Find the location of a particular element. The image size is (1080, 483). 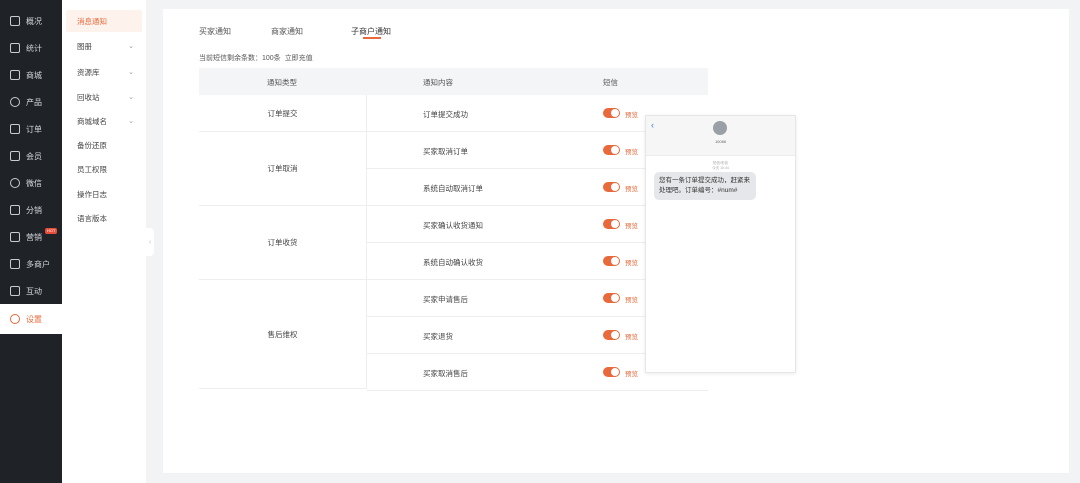

nav-label: 互动 is located at coordinates (34, 291).